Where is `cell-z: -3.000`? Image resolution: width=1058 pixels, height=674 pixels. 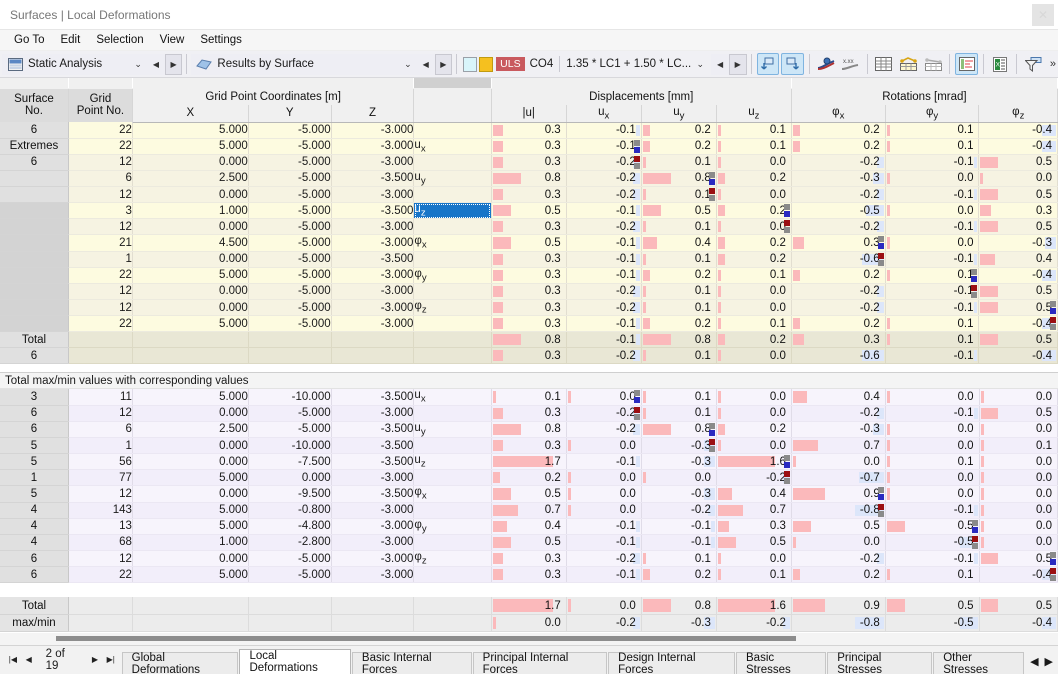 cell-z: -3.000 is located at coordinates (373, 227).